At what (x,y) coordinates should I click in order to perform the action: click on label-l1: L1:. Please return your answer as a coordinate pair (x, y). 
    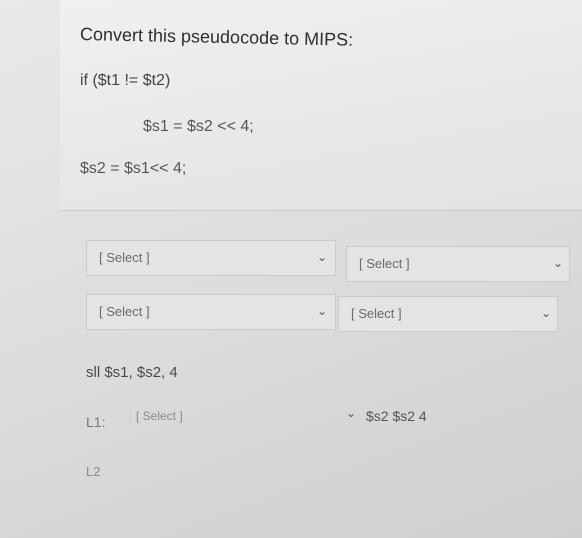
    Looking at the image, I should click on (96, 422).